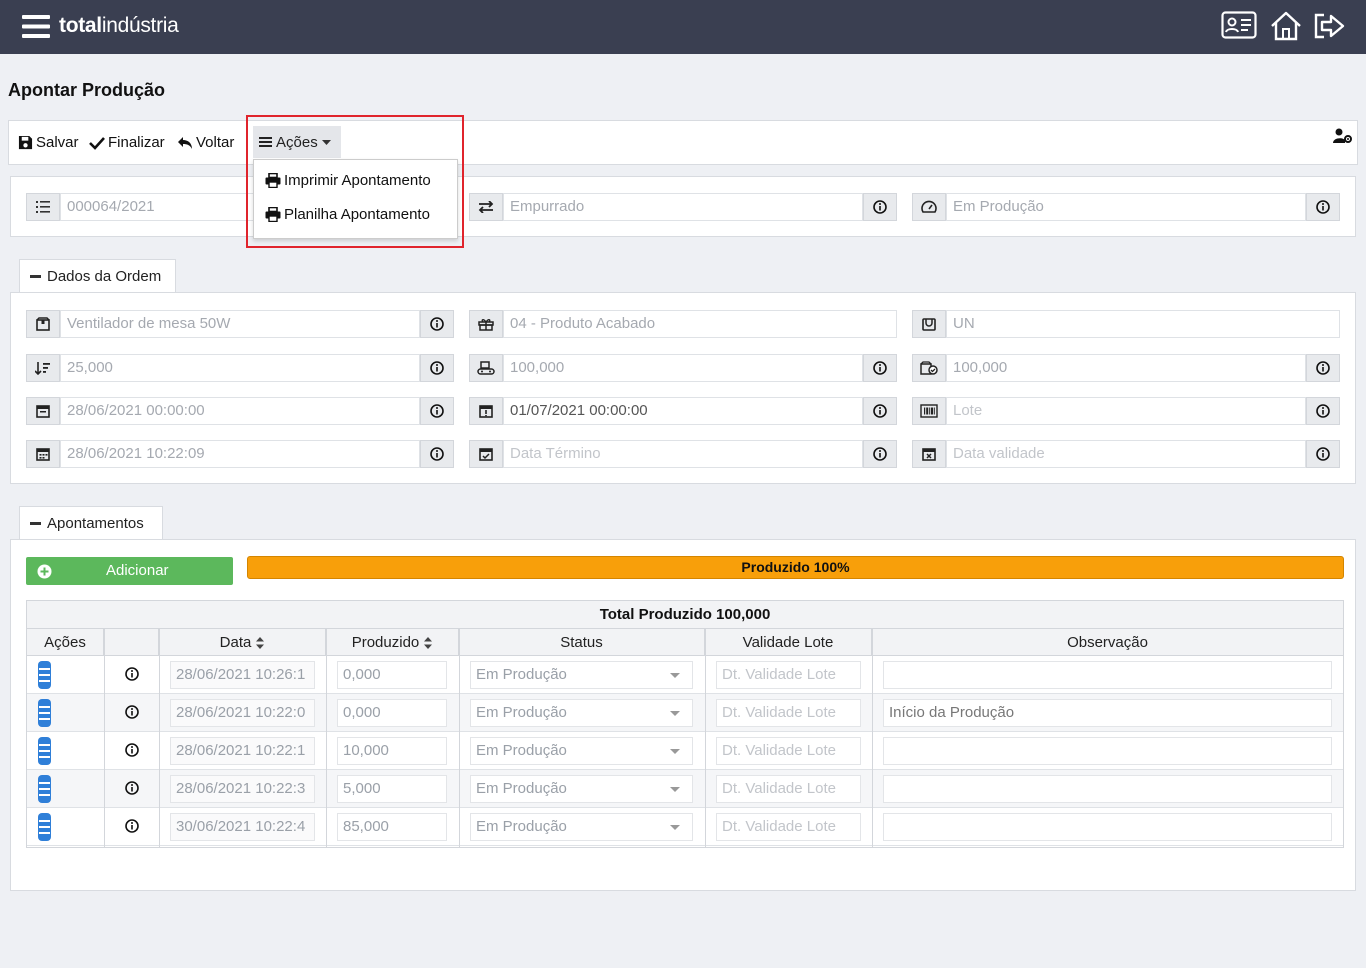  Describe the element at coordinates (95, 523) in the screenshot. I see `records-title: Apontamentos` at that location.